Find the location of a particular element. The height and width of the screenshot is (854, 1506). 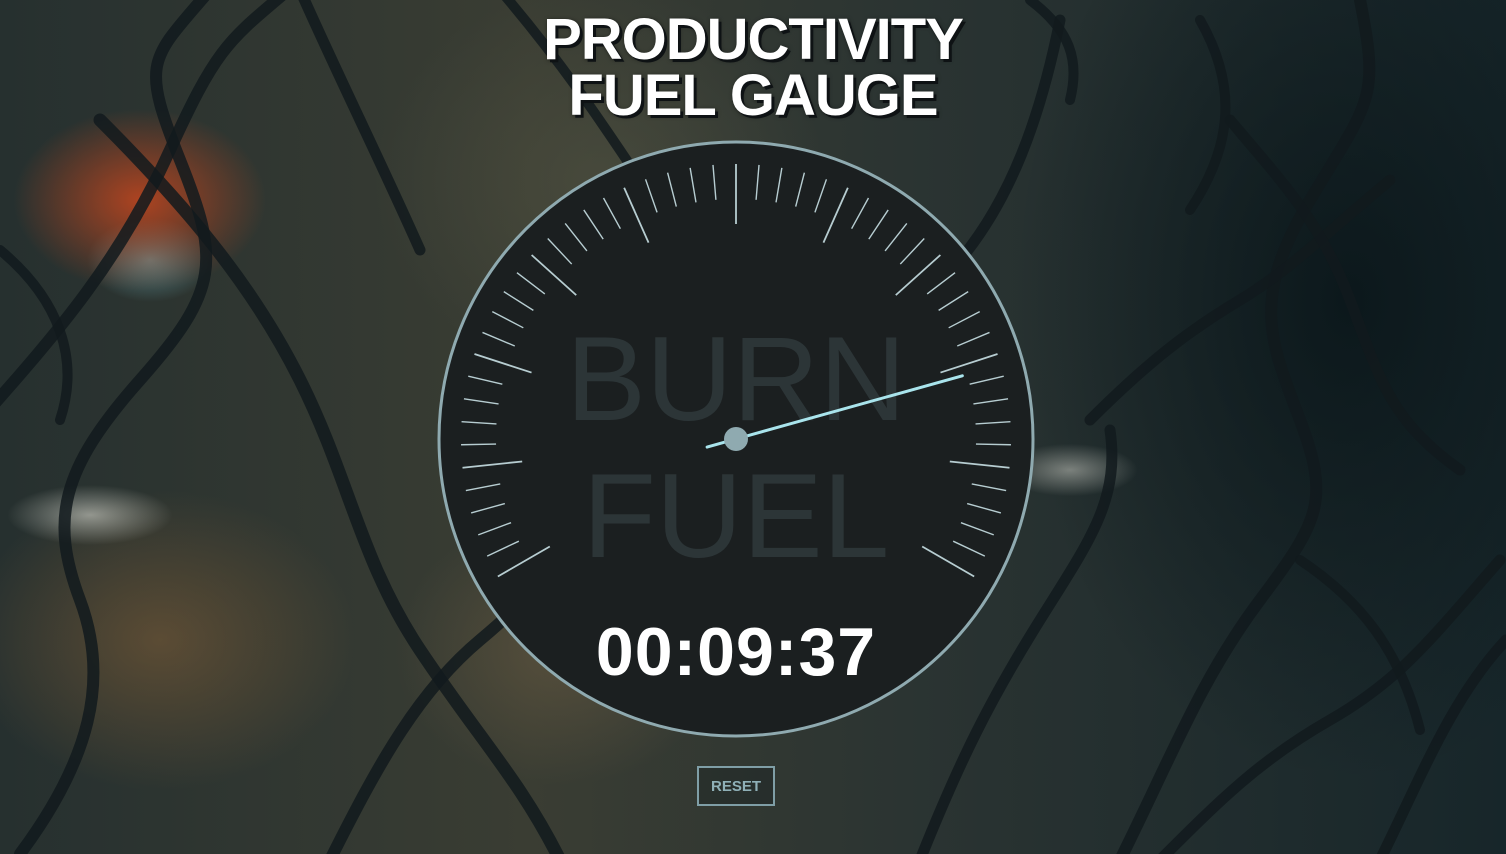

page-title: PRODUCTIVITY FUEL GAUGE is located at coordinates (753, 67).